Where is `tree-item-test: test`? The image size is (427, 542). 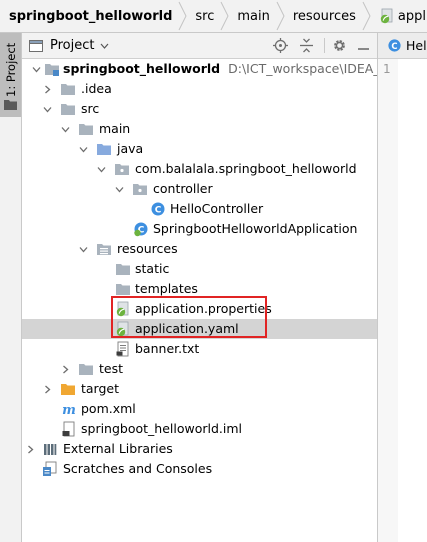 tree-item-test: test is located at coordinates (199, 369).